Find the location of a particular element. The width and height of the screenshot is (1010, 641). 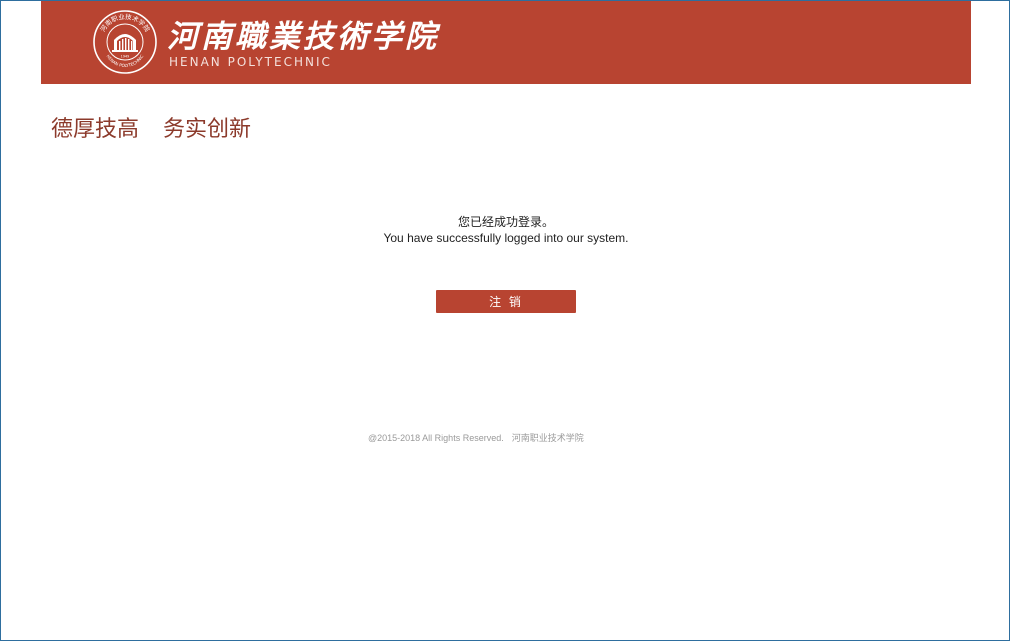

footer-org-name: 河南职业技术学院 is located at coordinates (547, 438).